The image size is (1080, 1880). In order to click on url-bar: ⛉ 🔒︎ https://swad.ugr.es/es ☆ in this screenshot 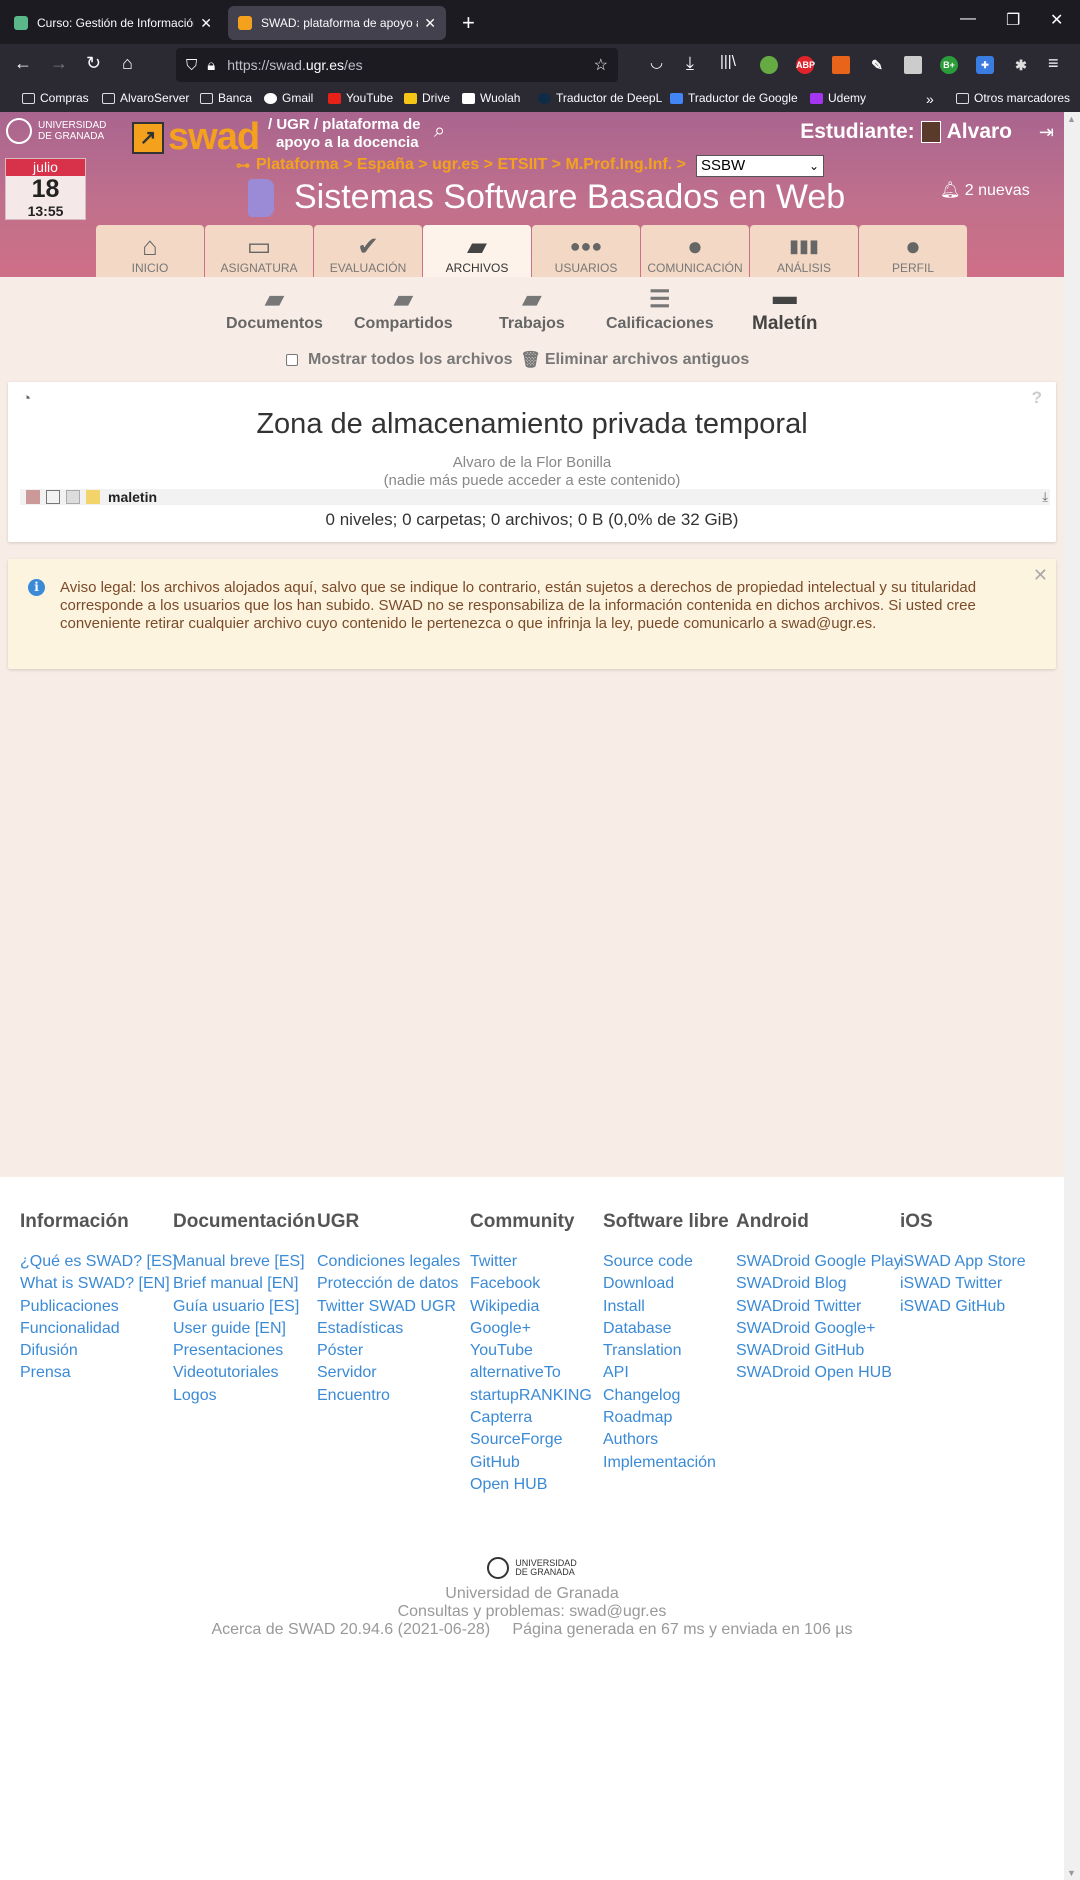, I will do `click(397, 65)`.